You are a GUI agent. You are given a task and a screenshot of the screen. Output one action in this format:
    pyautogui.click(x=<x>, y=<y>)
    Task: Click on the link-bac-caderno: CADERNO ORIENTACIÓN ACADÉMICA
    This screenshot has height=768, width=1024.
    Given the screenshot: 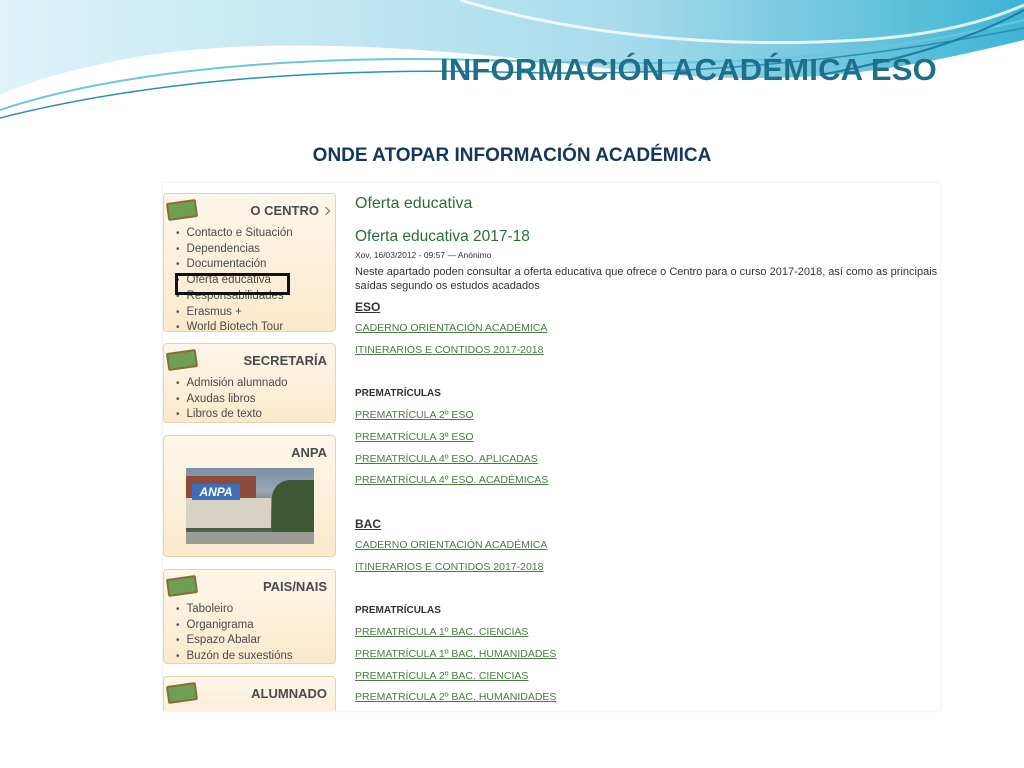 What is the action you would take?
    pyautogui.click(x=451, y=545)
    